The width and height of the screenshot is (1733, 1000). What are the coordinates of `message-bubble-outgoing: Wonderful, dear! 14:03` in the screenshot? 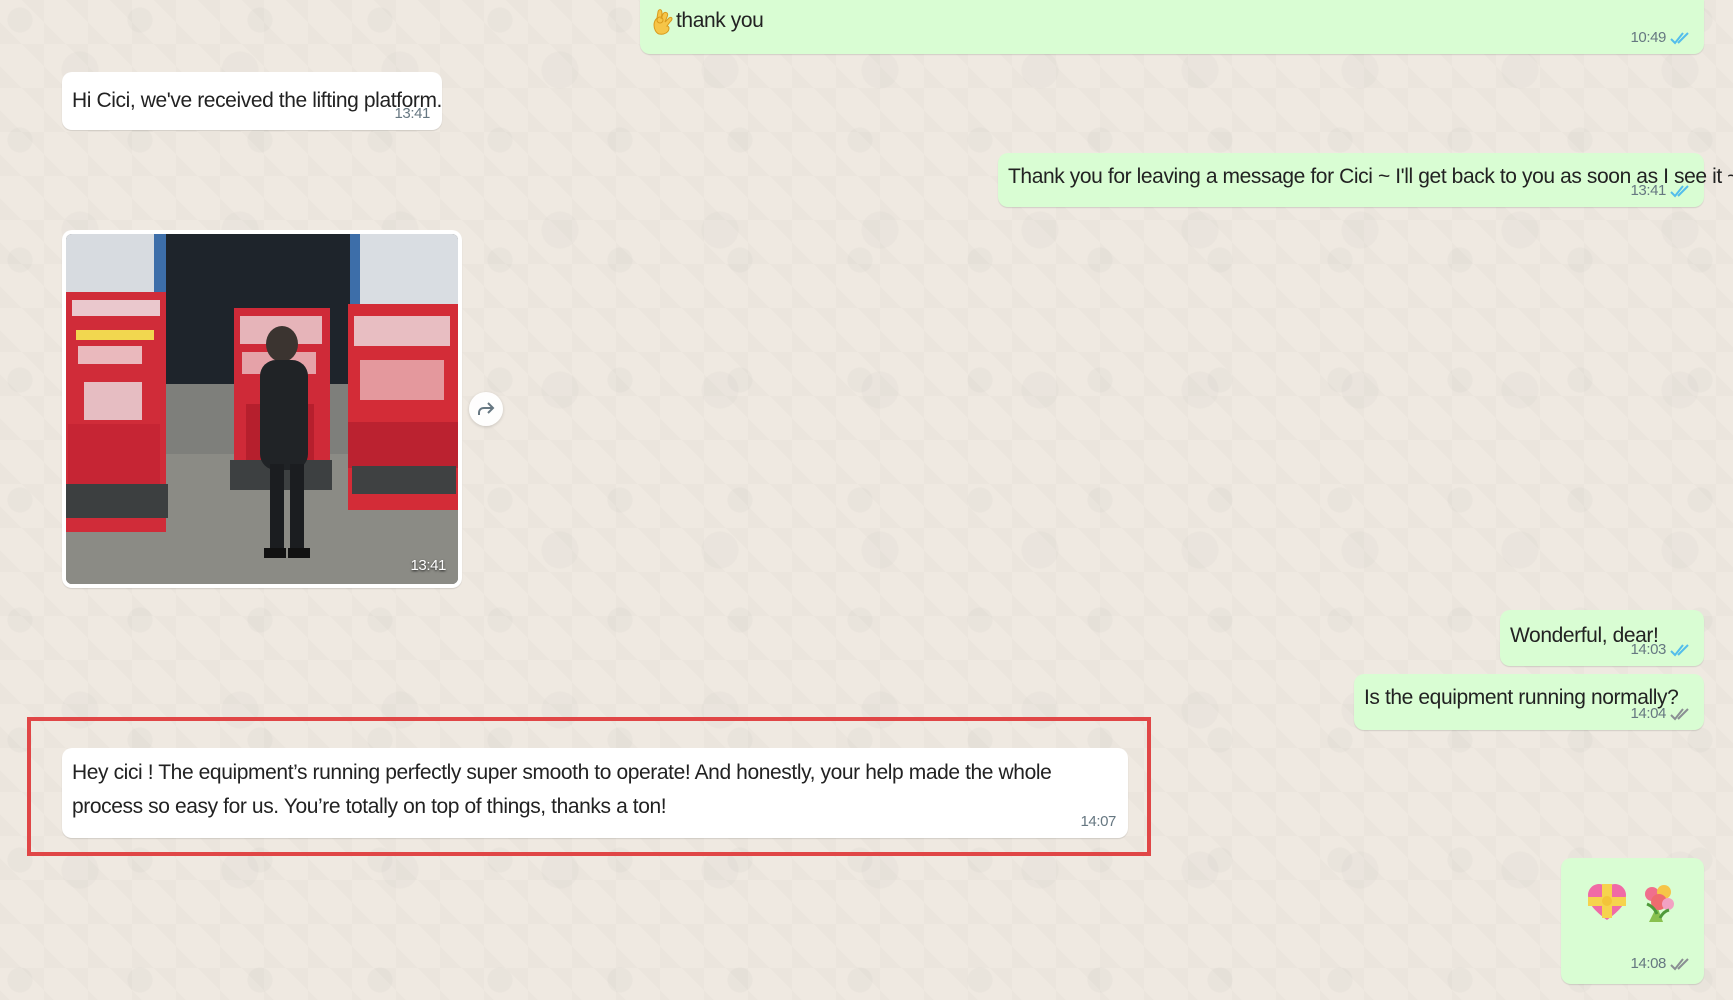 It's located at (1602, 638).